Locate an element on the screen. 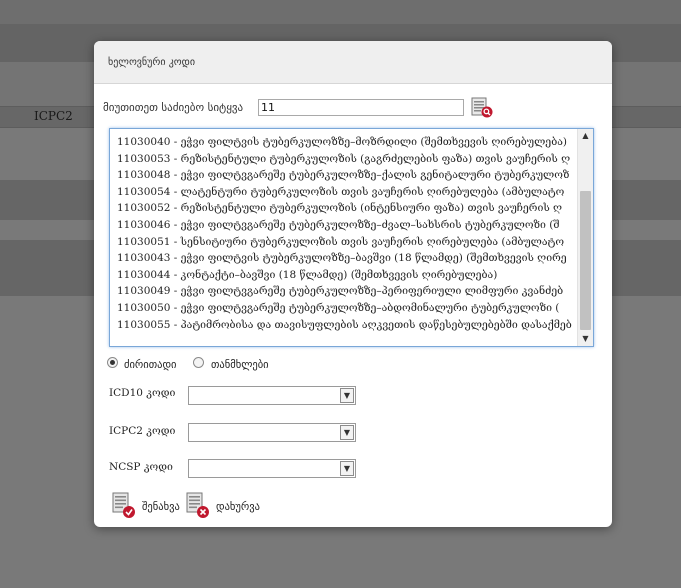 The width and height of the screenshot is (681, 588). radio-primary-label: ძირითადი is located at coordinates (150, 365).